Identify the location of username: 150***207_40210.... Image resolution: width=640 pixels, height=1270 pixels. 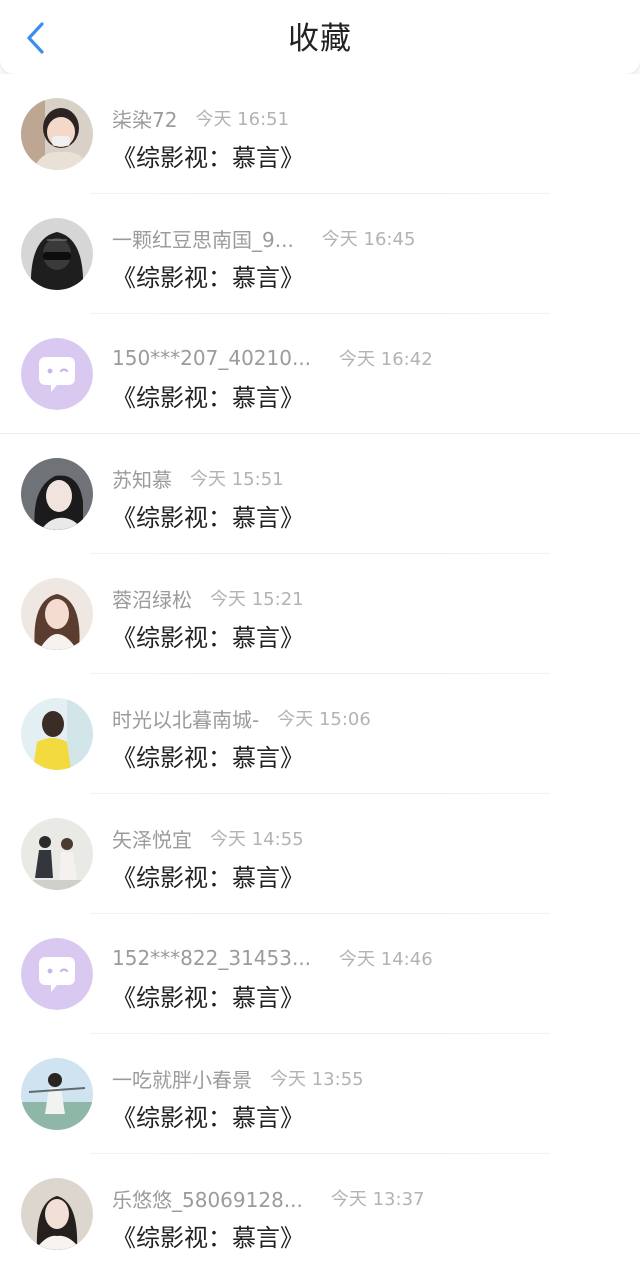
(211, 358).